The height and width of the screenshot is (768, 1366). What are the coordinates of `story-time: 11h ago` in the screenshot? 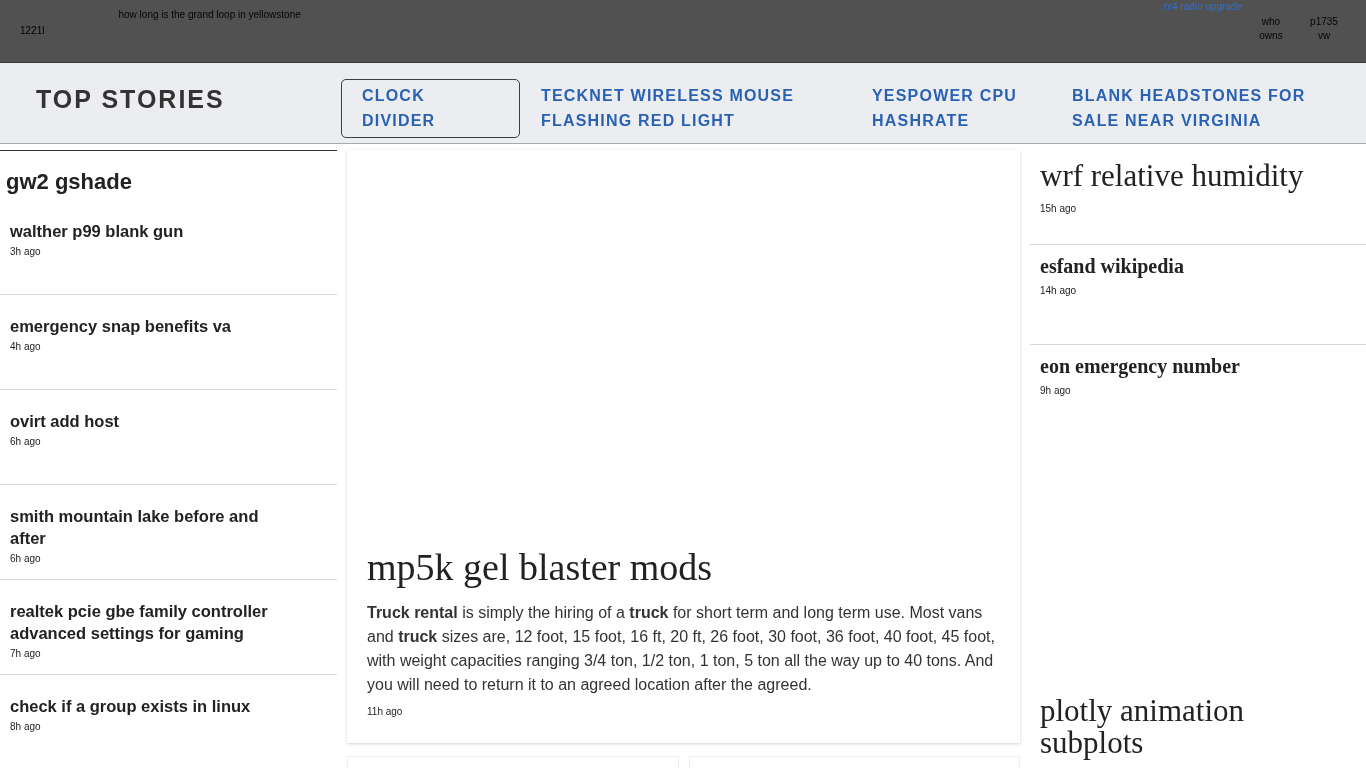 It's located at (385, 712).